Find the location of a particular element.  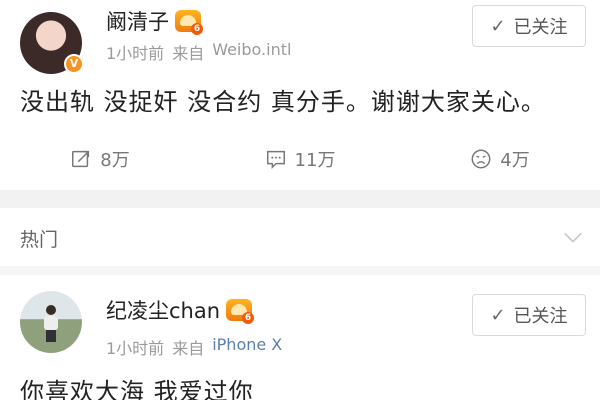

avatar-image is located at coordinates (51, 322).